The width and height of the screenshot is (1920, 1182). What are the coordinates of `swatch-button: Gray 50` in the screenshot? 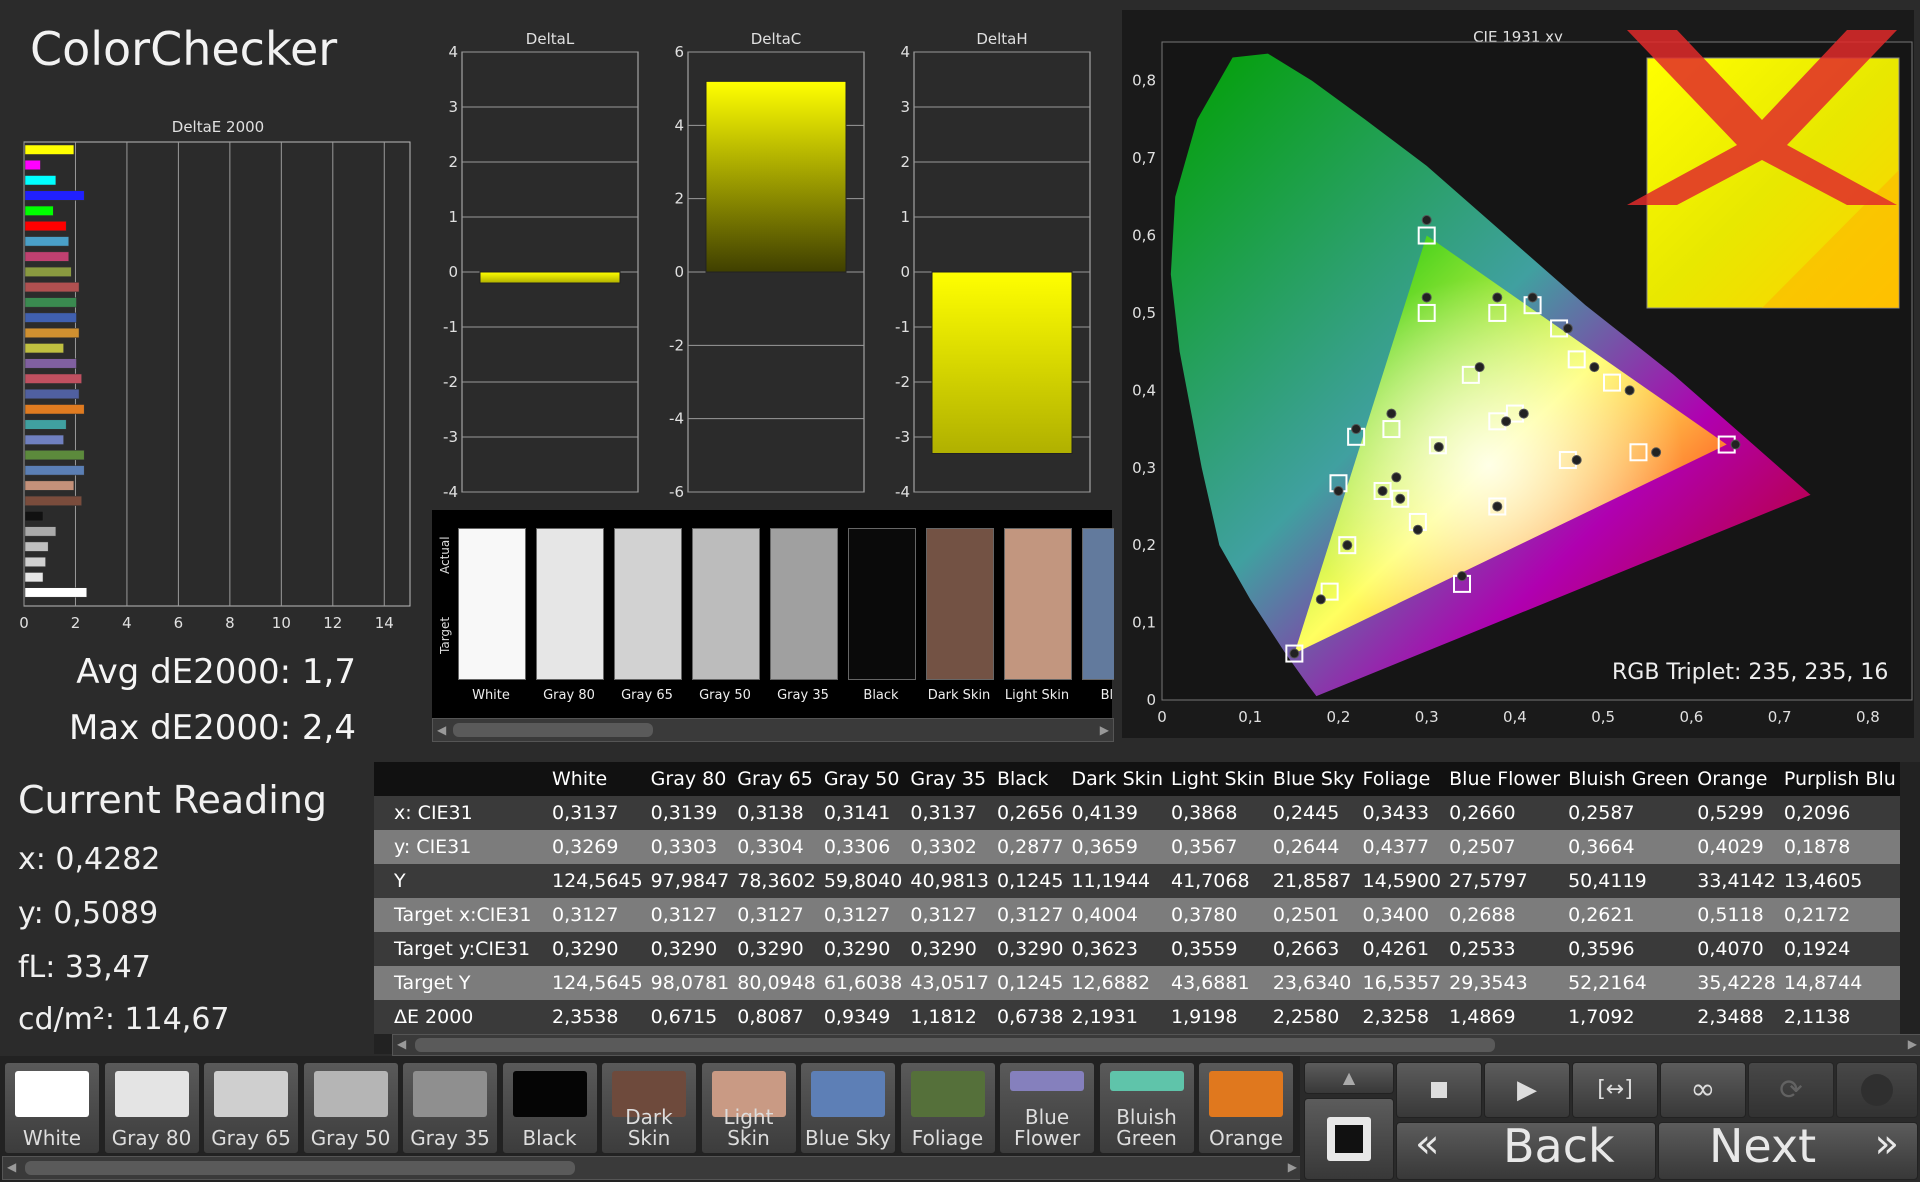 It's located at (350, 1108).